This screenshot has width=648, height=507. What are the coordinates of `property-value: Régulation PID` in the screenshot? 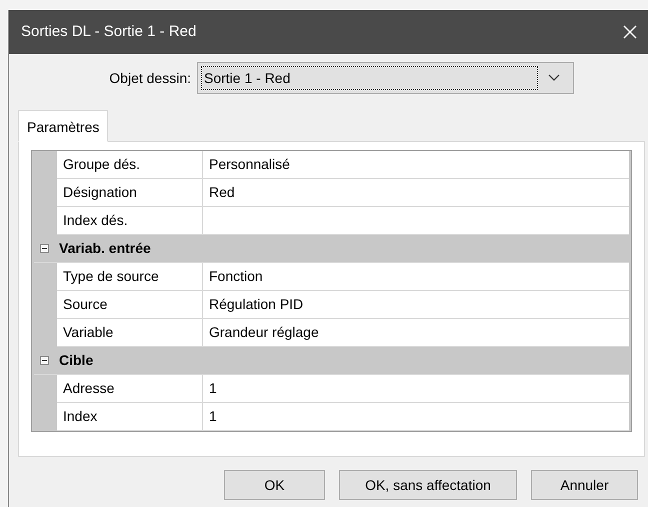 It's located at (416, 304).